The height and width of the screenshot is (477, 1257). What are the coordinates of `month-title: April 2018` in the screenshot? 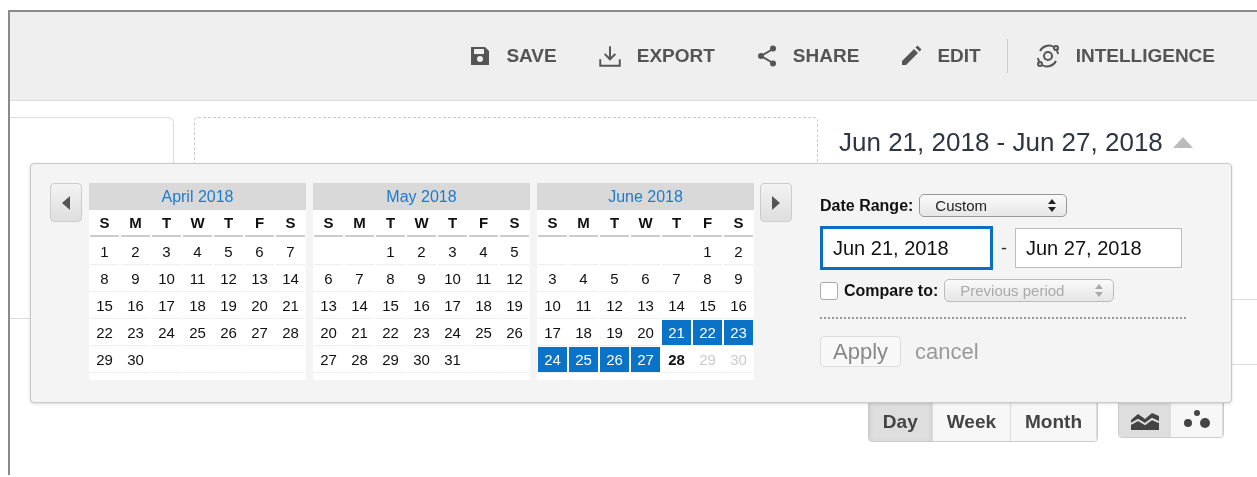 It's located at (197, 196).